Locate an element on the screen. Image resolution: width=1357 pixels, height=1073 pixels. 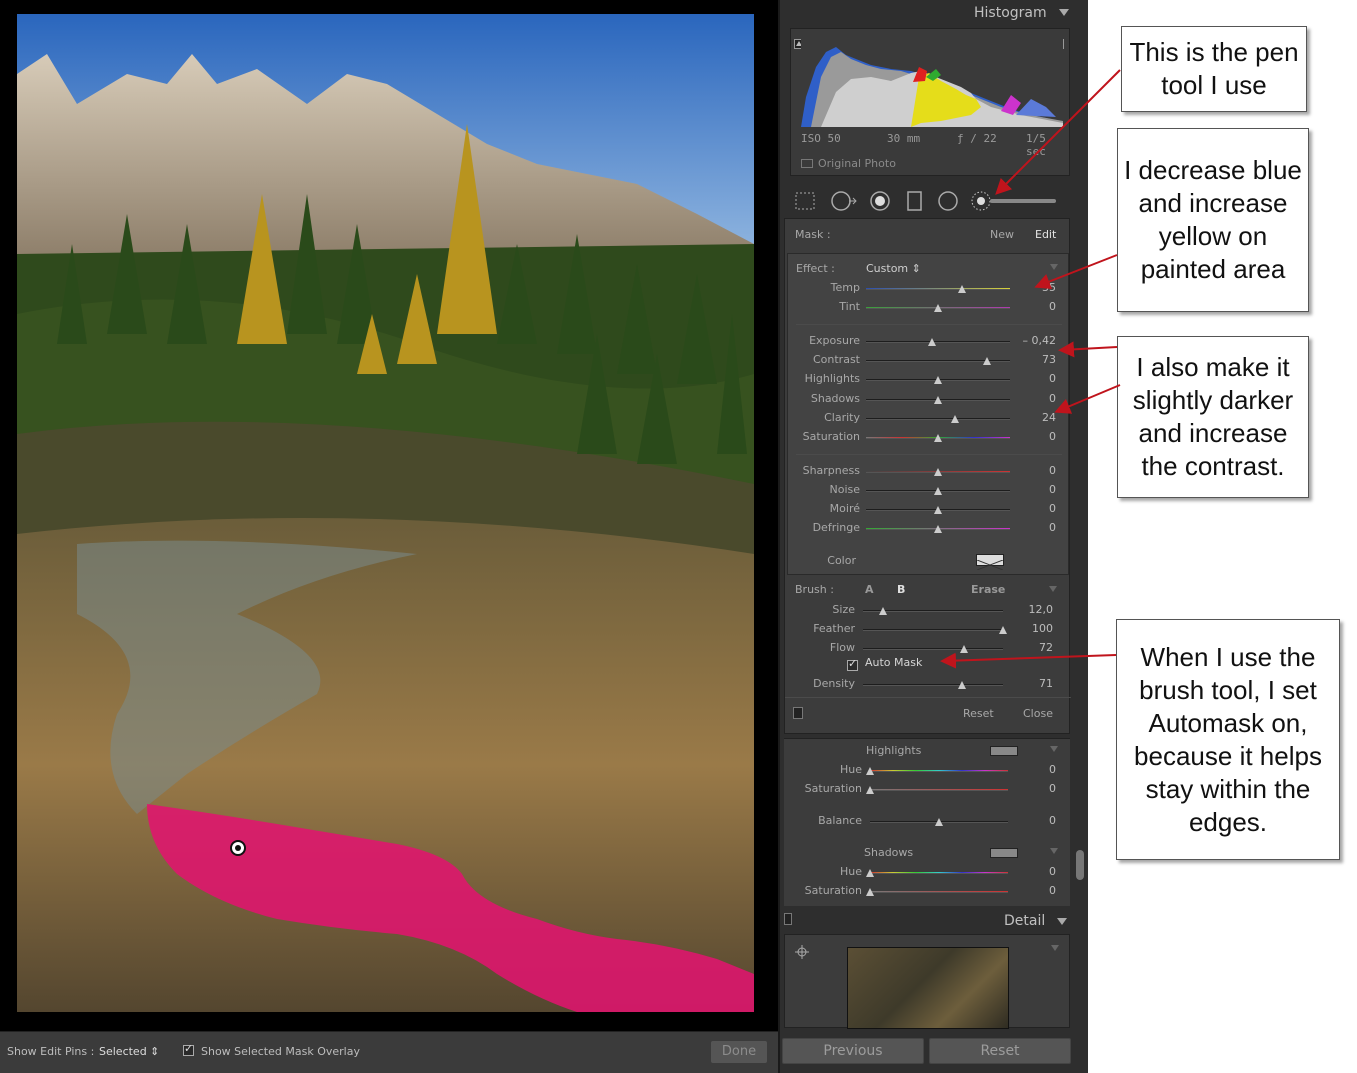
original-photo-toggle: Original Photo is located at coordinates (848, 163).